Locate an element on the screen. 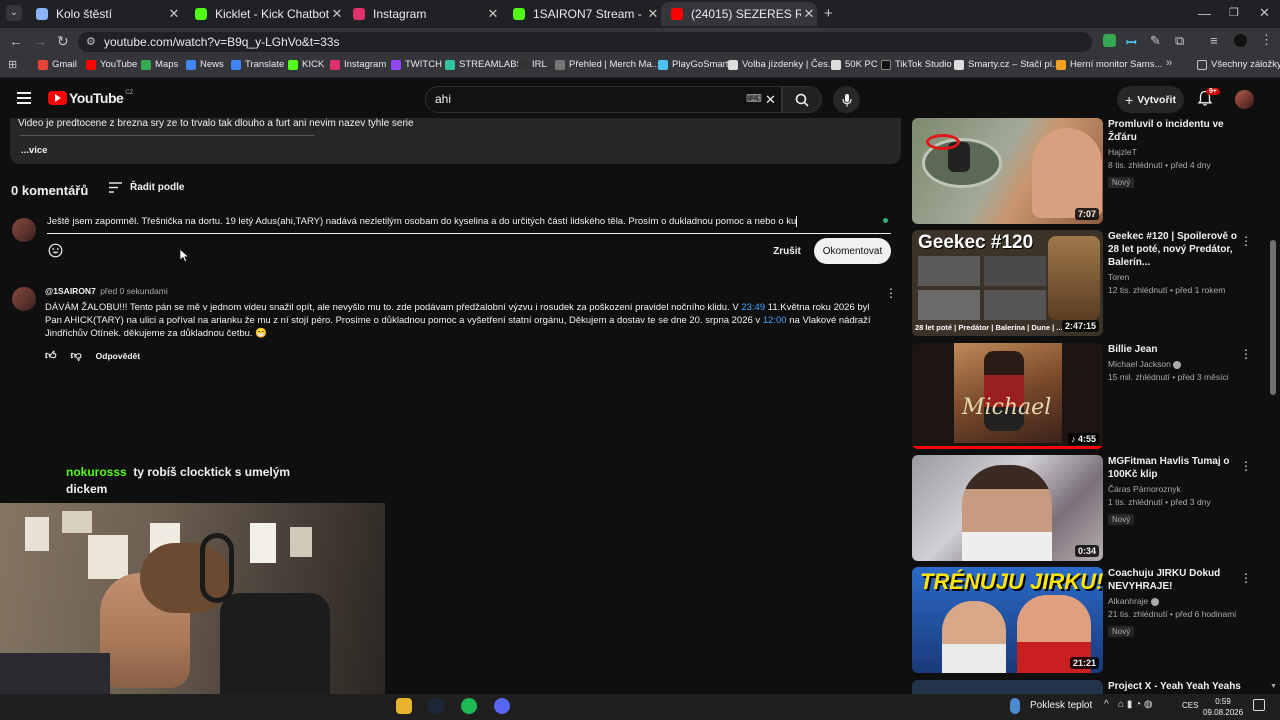 This screenshot has width=1280, height=720. hamburger-menu-icon is located at coordinates (24, 98).